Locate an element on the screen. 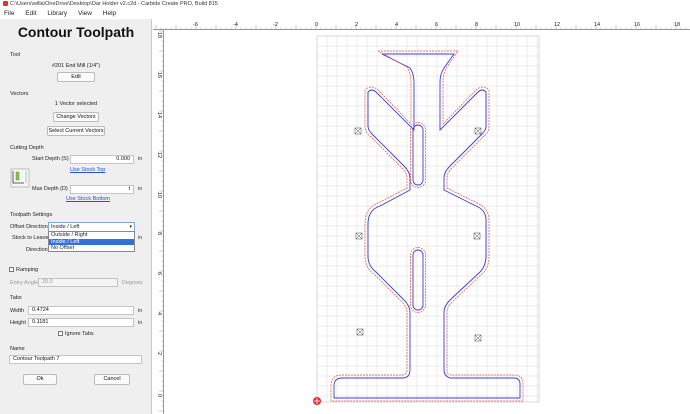 This screenshot has height=414, width=690. option-inside-left: Inside / Left is located at coordinates (91, 242).